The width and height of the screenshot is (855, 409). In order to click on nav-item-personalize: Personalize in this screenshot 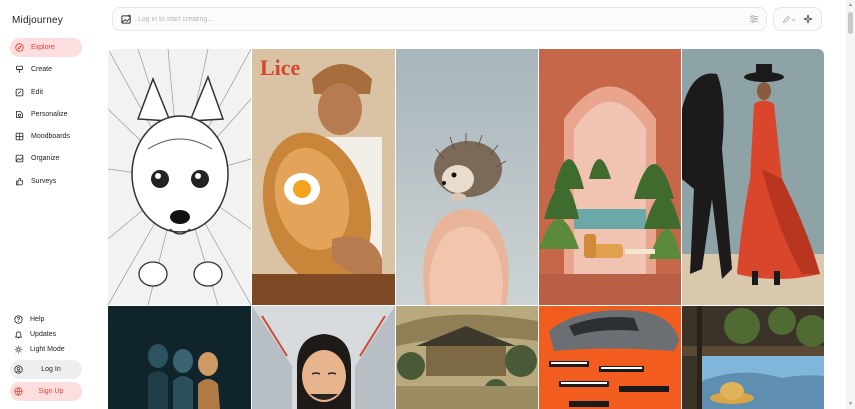, I will do `click(46, 114)`.